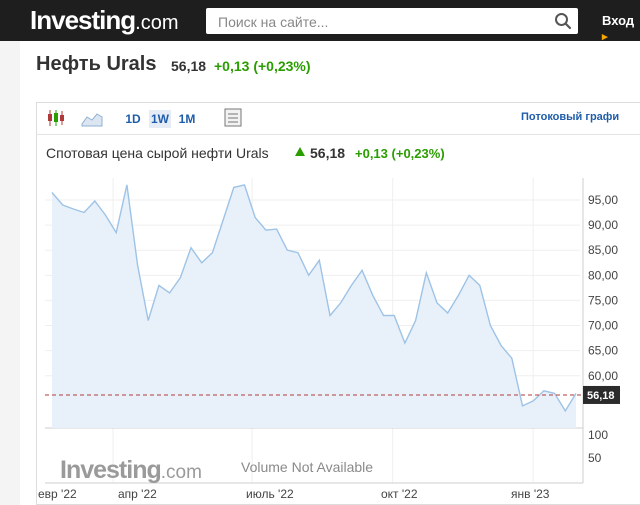  I want to click on y-tick-label: 60,00, so click(603, 376).